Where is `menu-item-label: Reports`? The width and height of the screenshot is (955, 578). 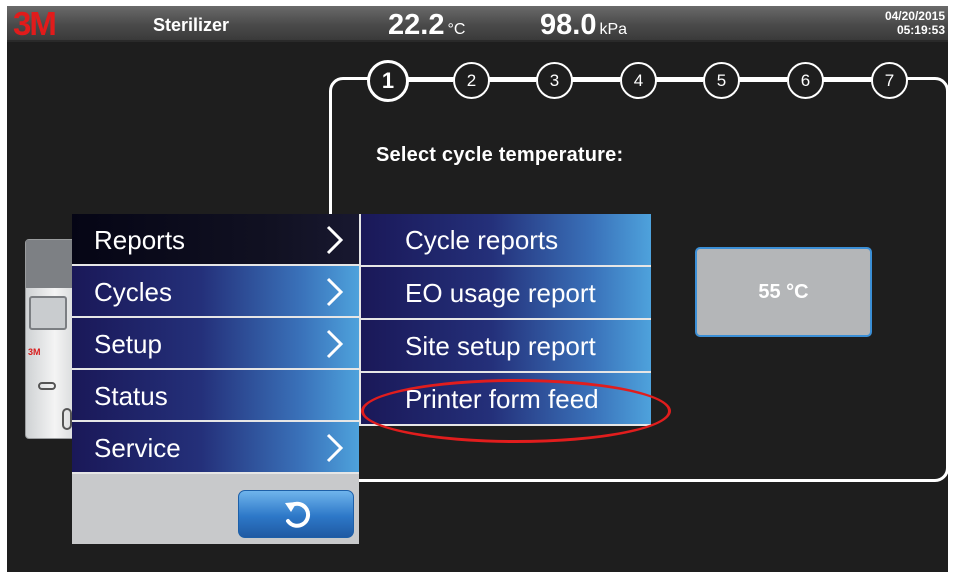
menu-item-label: Reports is located at coordinates (140, 240).